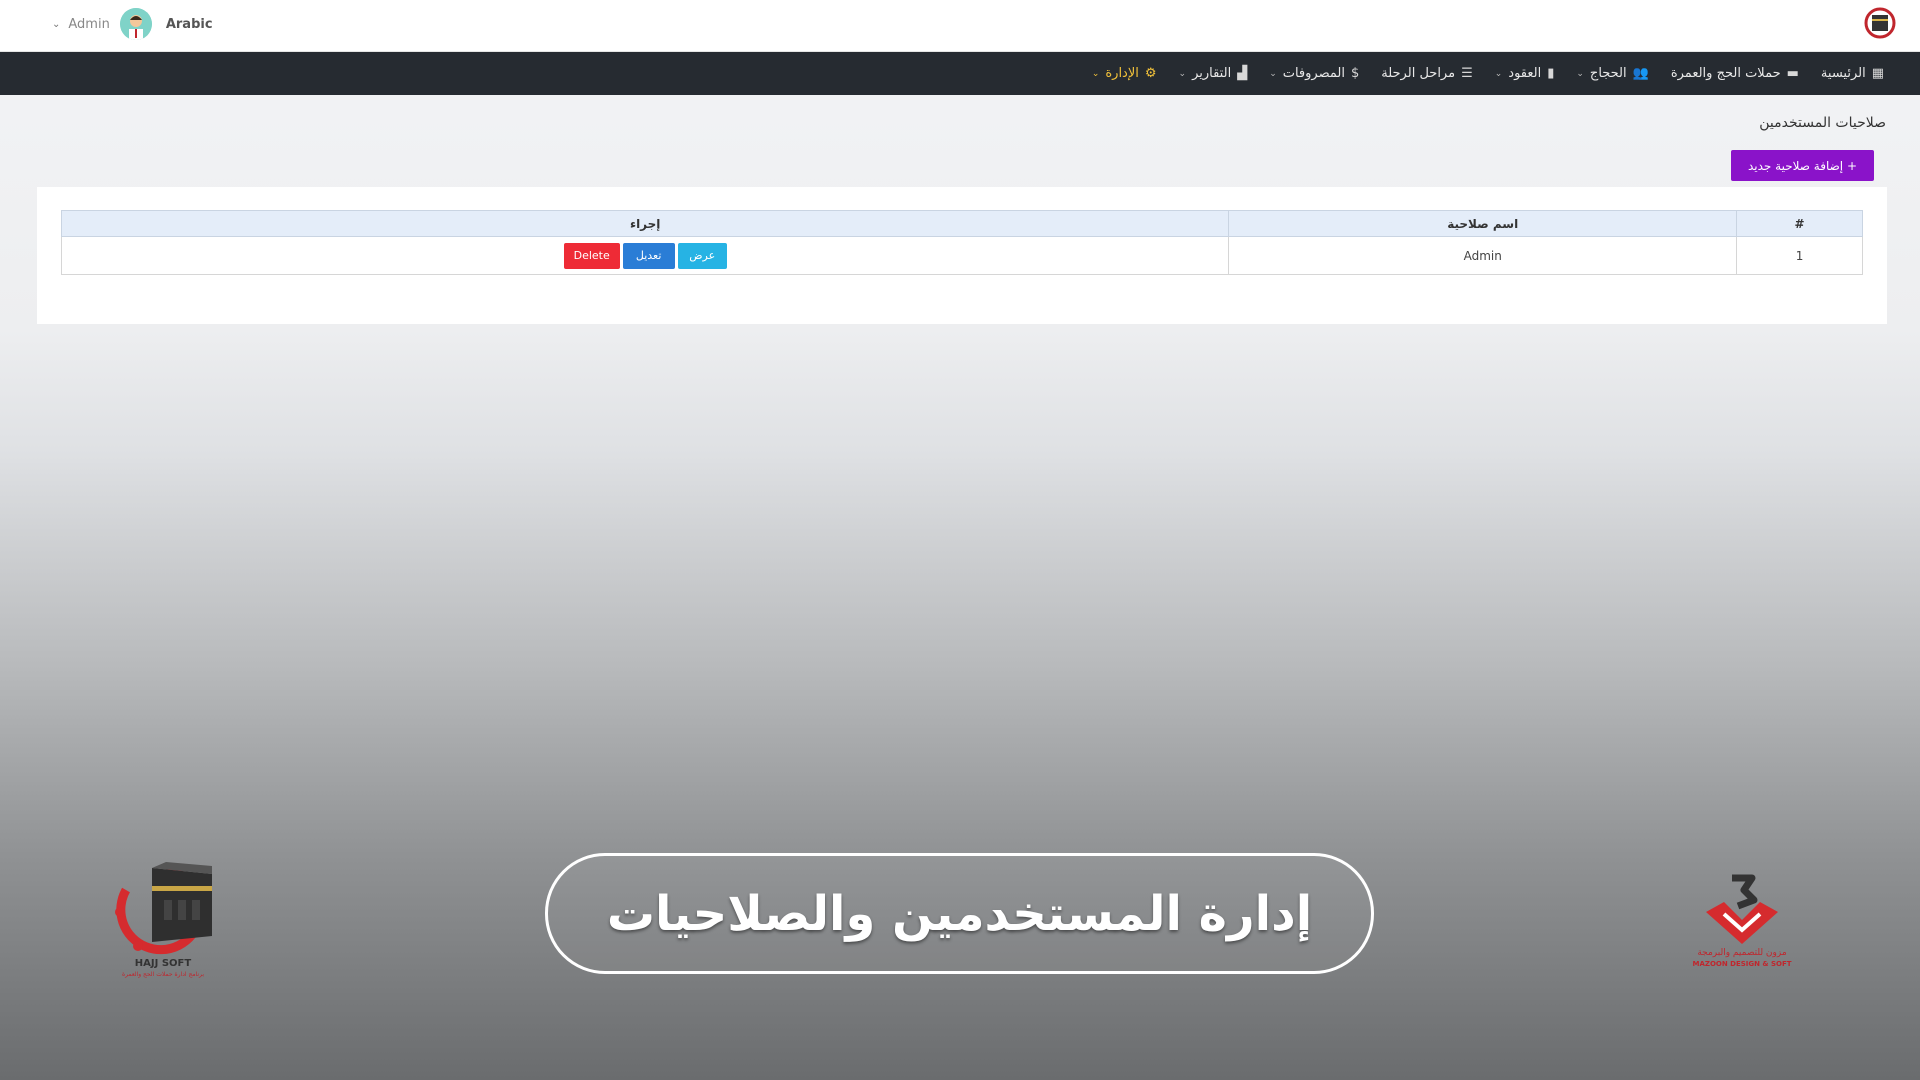 The width and height of the screenshot is (1920, 1080). Describe the element at coordinates (645, 223) in the screenshot. I see `column-header-actions: إجراء` at that location.